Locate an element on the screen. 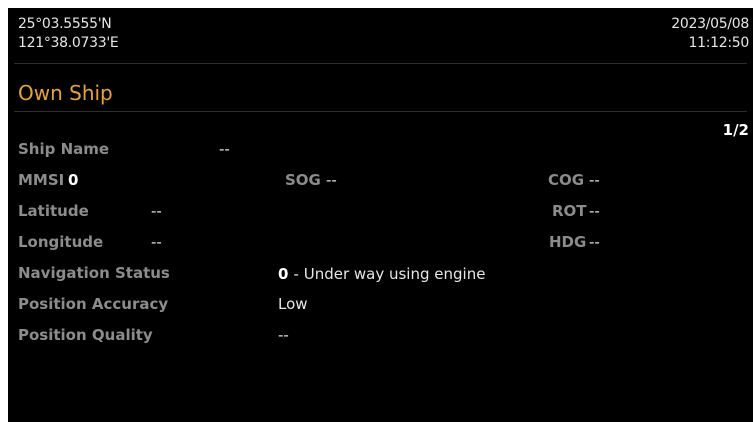  hdg-value: -- is located at coordinates (594, 242).